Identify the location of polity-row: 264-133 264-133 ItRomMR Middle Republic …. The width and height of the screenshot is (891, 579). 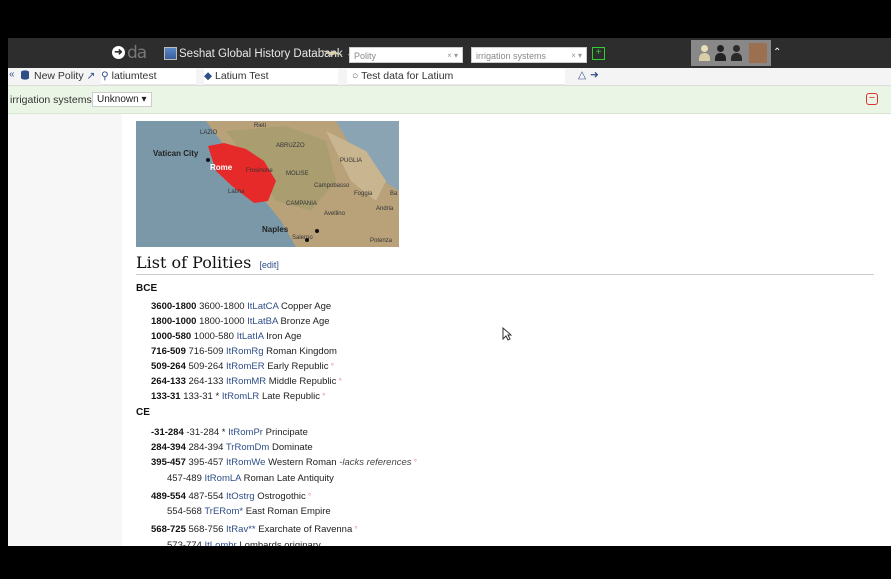
(246, 381).